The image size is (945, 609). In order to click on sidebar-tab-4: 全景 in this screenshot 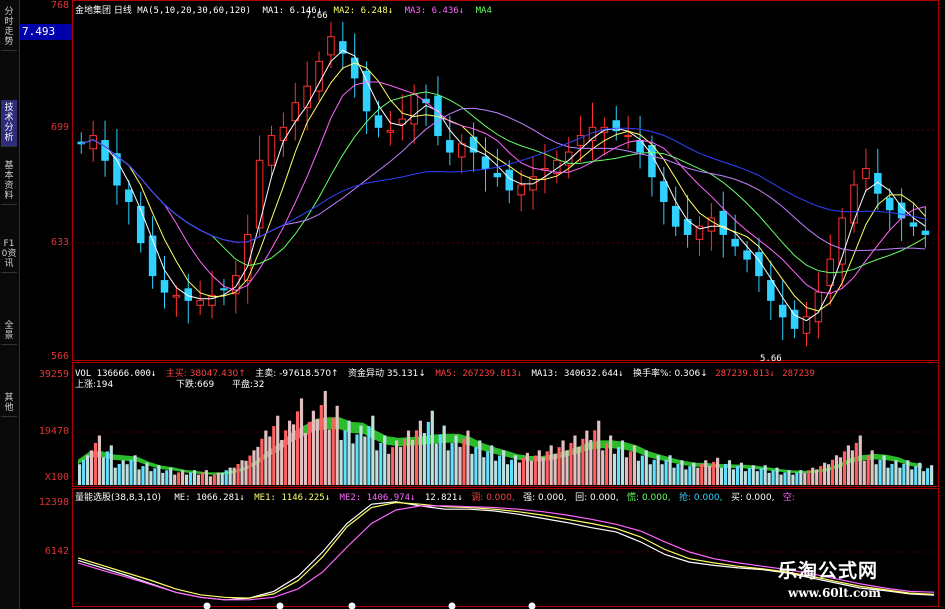, I will do `click(9, 331)`.